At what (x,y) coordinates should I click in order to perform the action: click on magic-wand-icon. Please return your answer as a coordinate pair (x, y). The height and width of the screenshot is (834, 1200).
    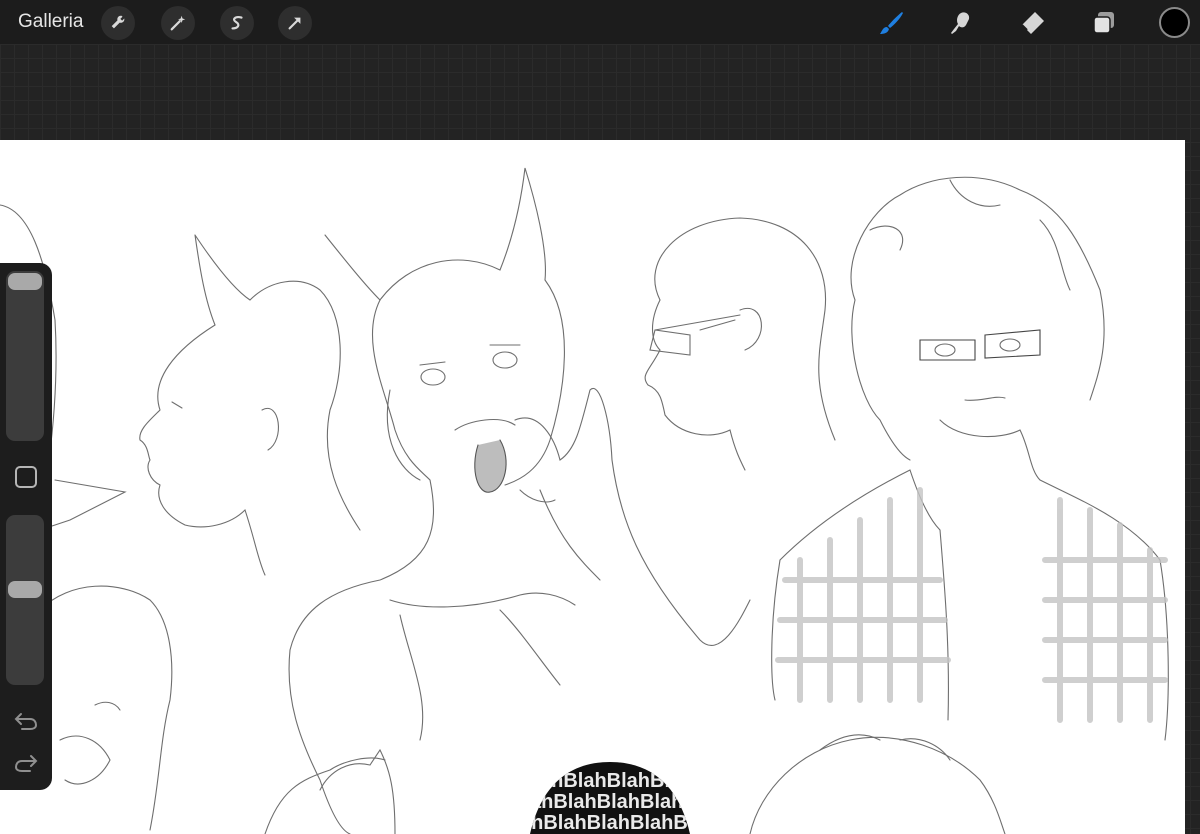
    Looking at the image, I should click on (178, 23).